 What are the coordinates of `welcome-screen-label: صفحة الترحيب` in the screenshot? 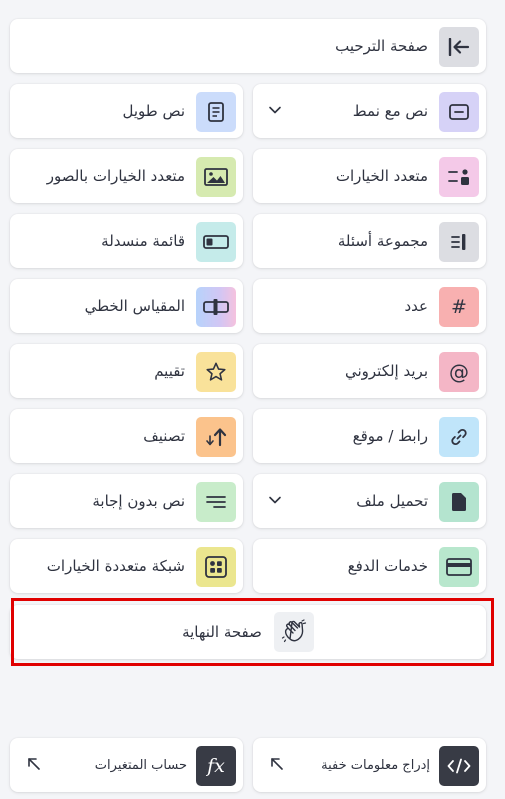 It's located at (381, 46).